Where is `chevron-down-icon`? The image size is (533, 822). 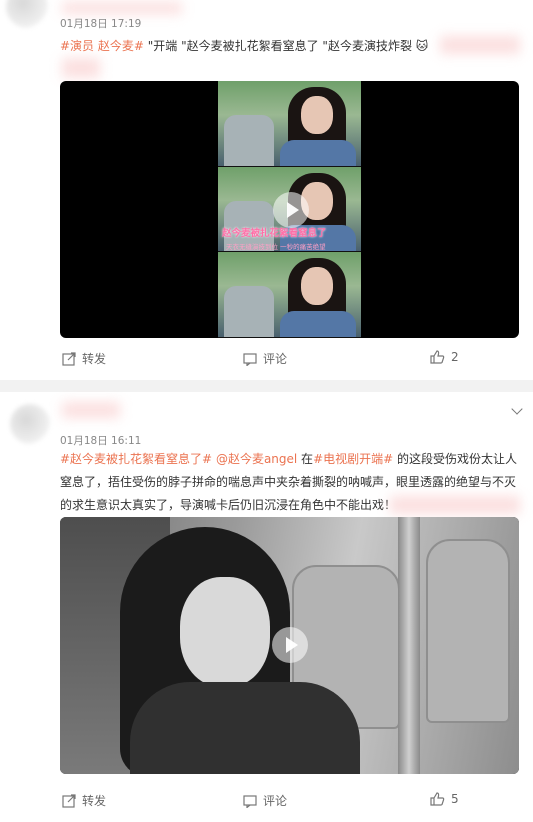 chevron-down-icon is located at coordinates (517, 409).